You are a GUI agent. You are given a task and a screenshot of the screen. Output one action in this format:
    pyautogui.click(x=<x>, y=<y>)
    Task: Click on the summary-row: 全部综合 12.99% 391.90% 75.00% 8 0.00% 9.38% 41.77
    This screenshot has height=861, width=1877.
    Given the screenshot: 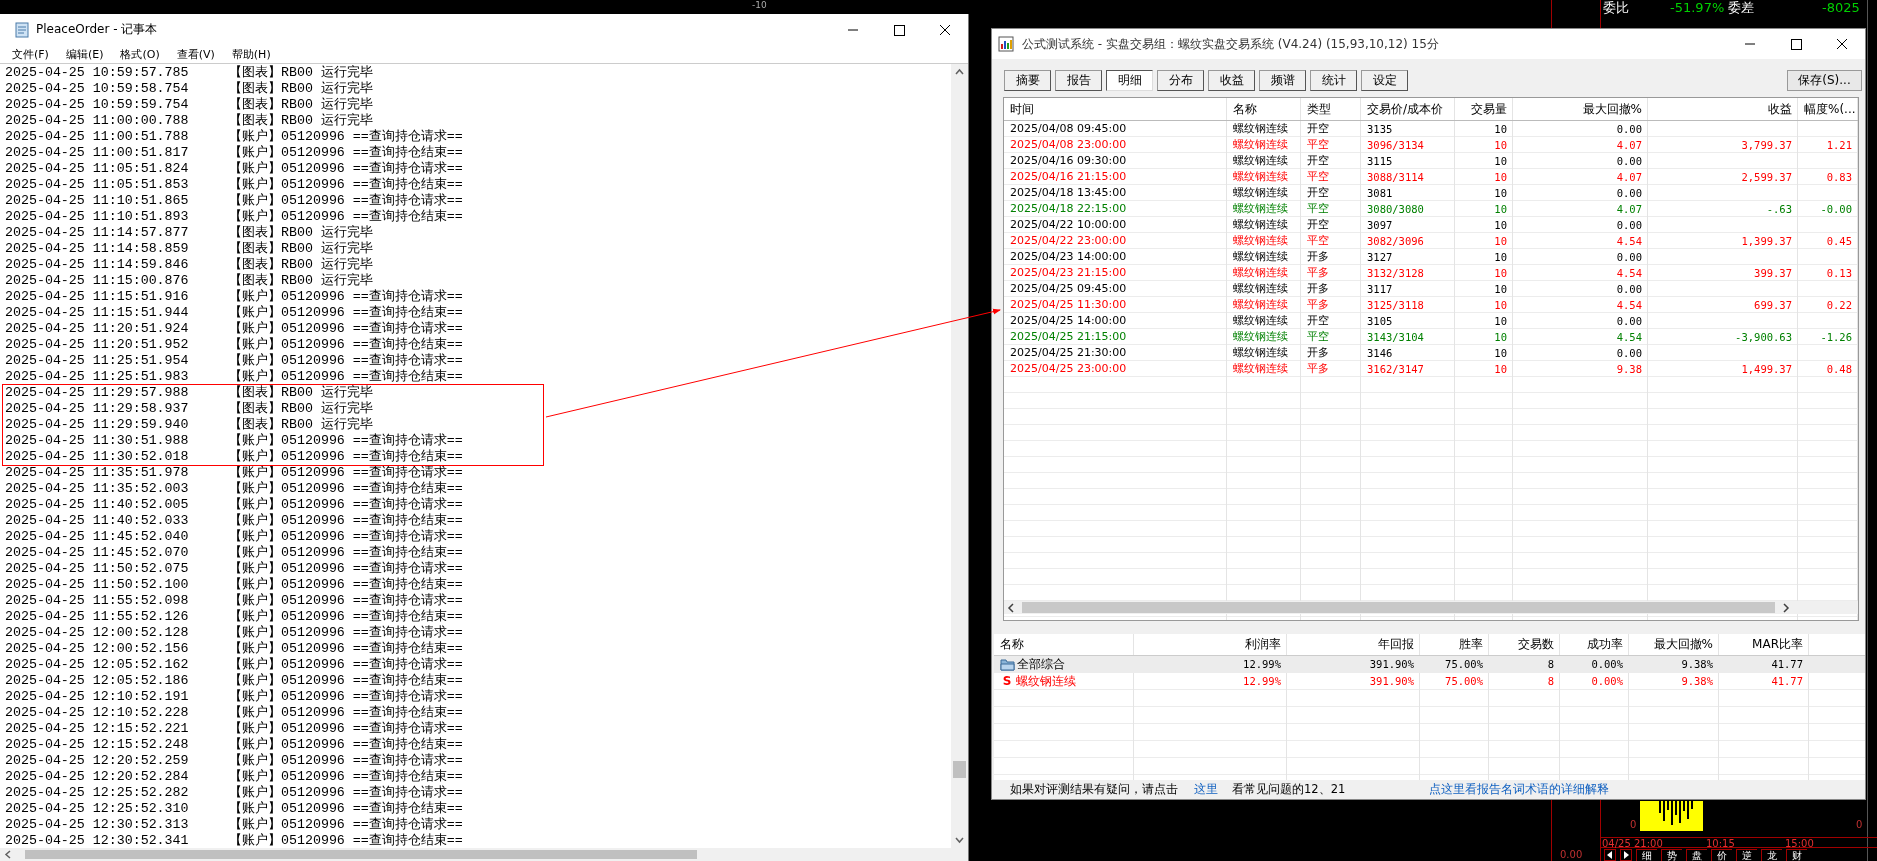 What is the action you would take?
    pyautogui.click(x=1429, y=664)
    